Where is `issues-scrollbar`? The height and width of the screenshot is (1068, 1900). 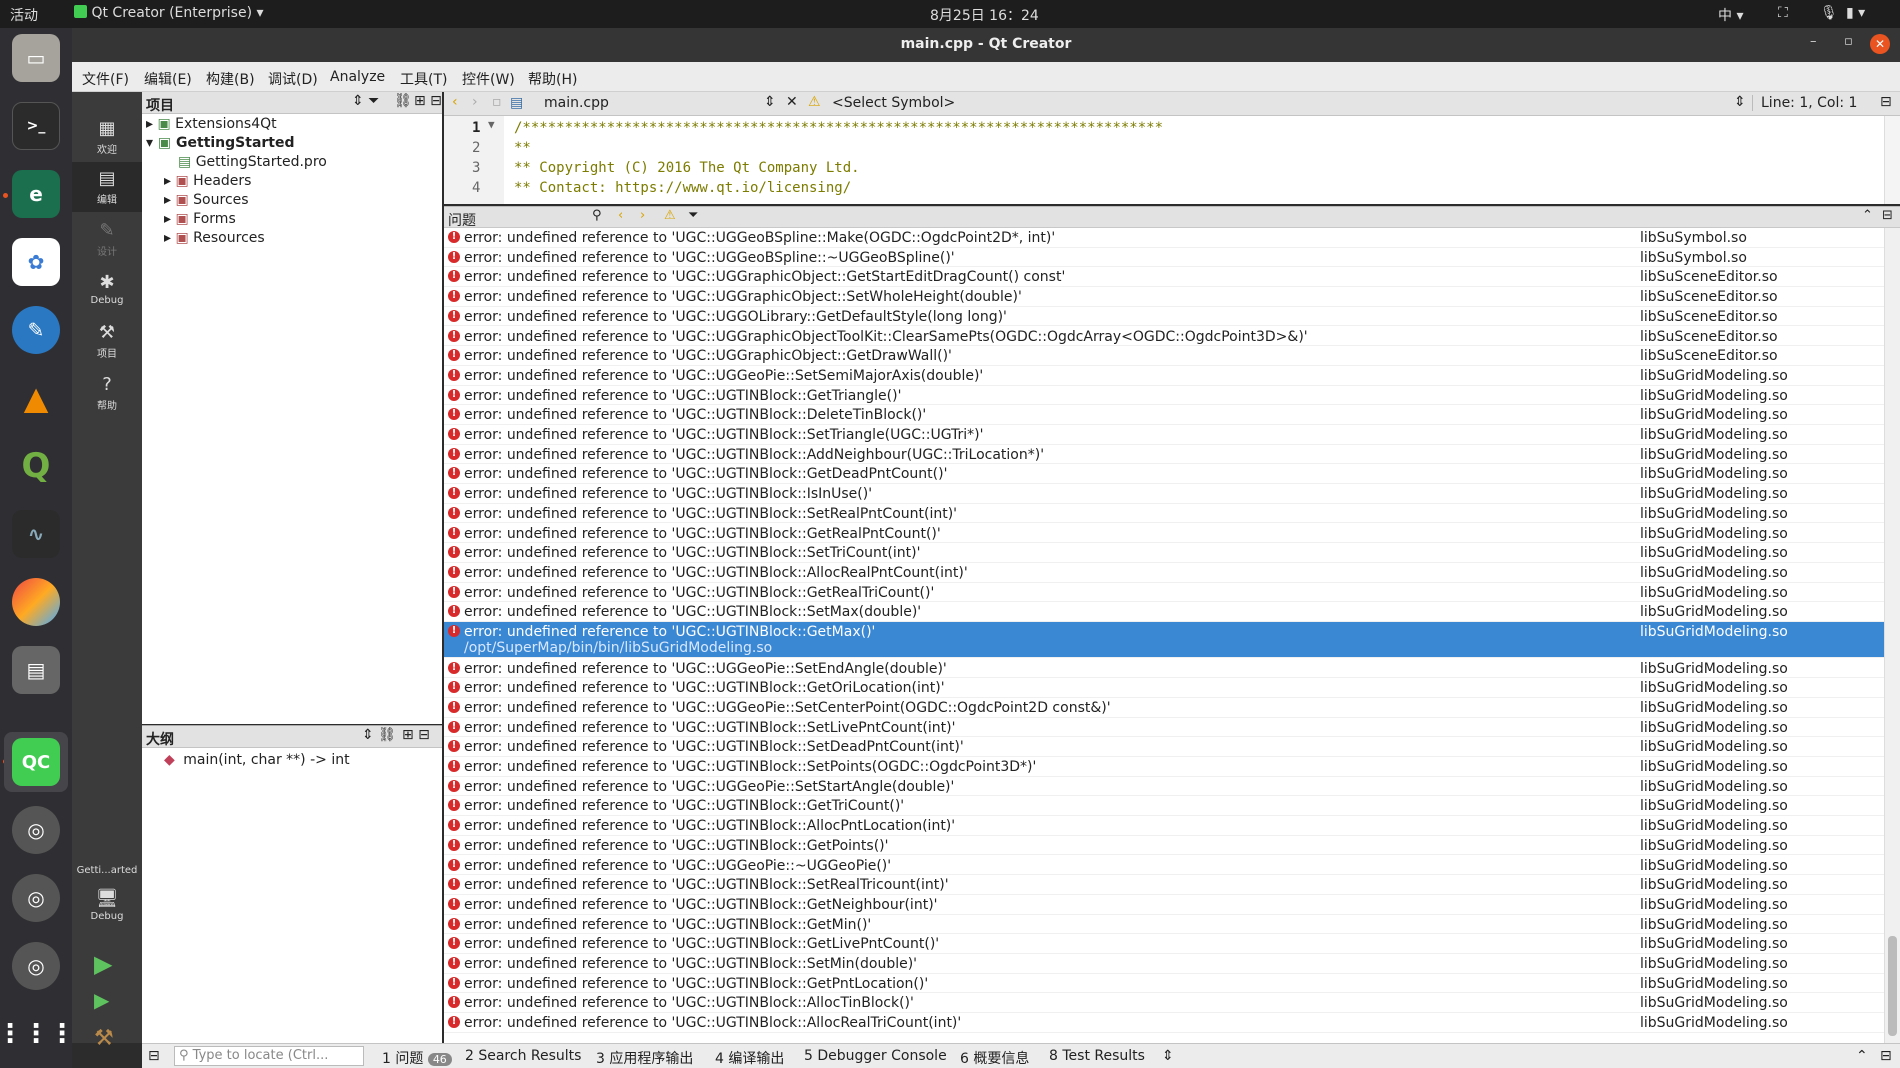
issues-scrollbar is located at coordinates (1892, 635).